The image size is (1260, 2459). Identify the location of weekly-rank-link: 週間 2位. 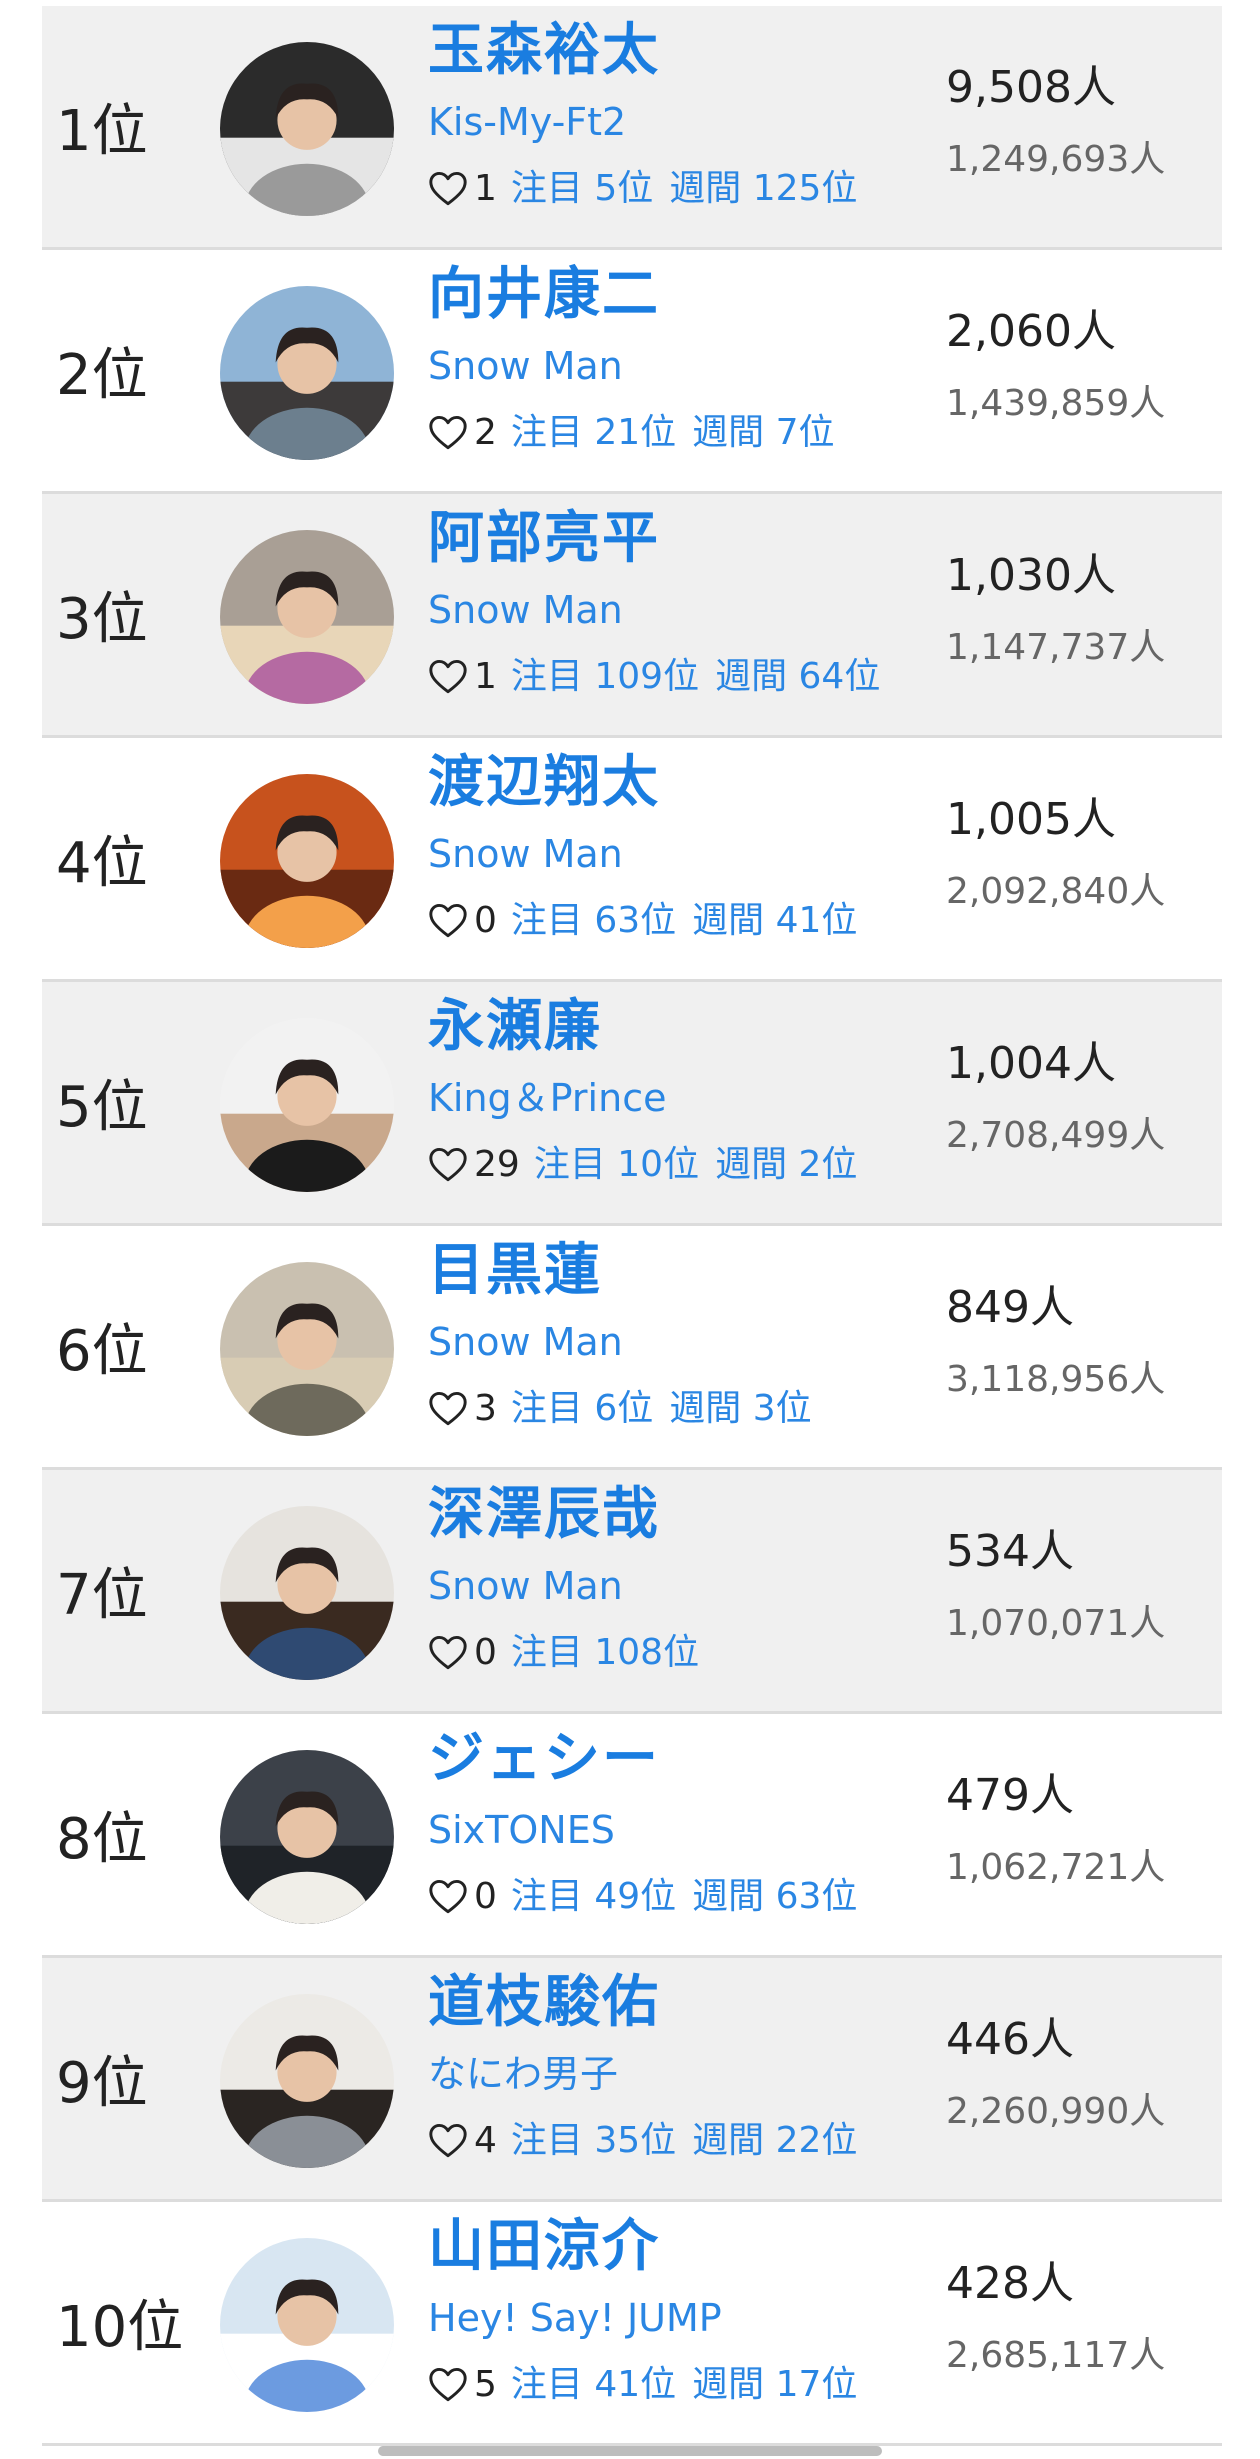
(786, 1165).